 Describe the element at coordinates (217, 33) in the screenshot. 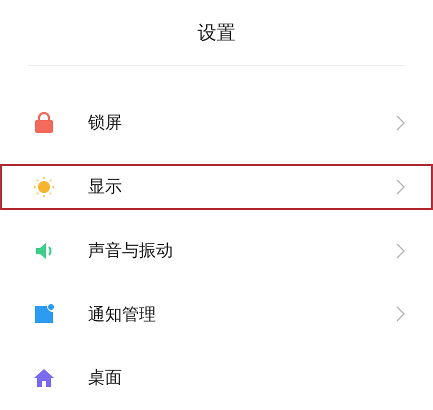

I see `page-title: 设置` at that location.